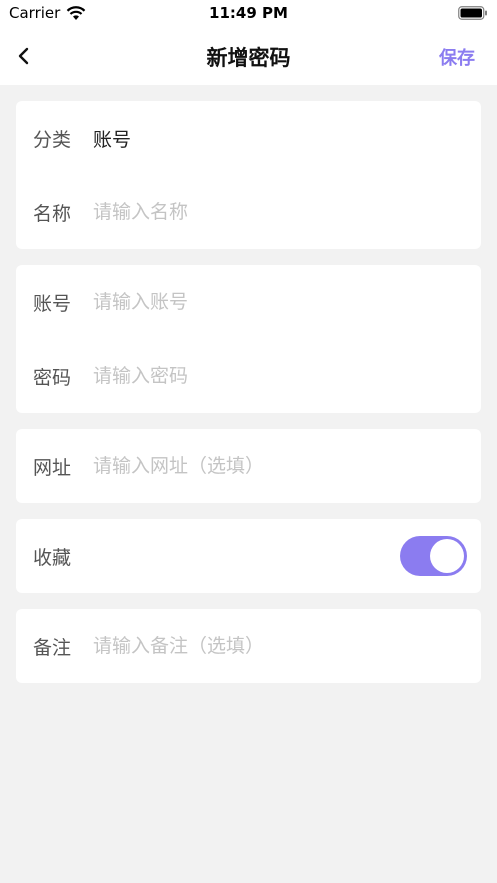  I want to click on favorite-toggle, so click(433, 556).